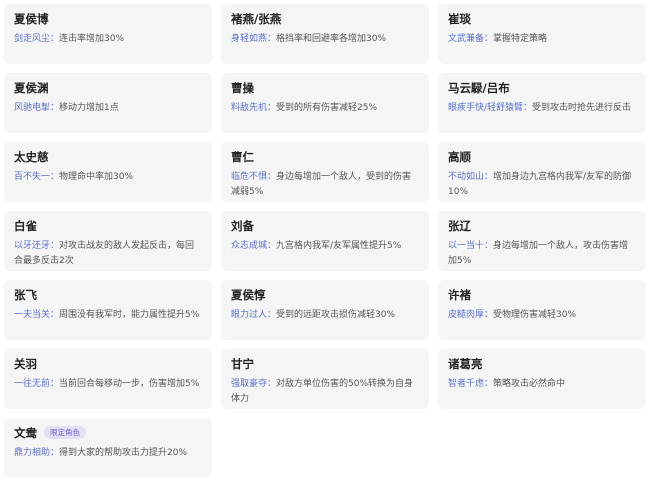  What do you see at coordinates (25, 432) in the screenshot?
I see `character-name: 文鸯` at bounding box center [25, 432].